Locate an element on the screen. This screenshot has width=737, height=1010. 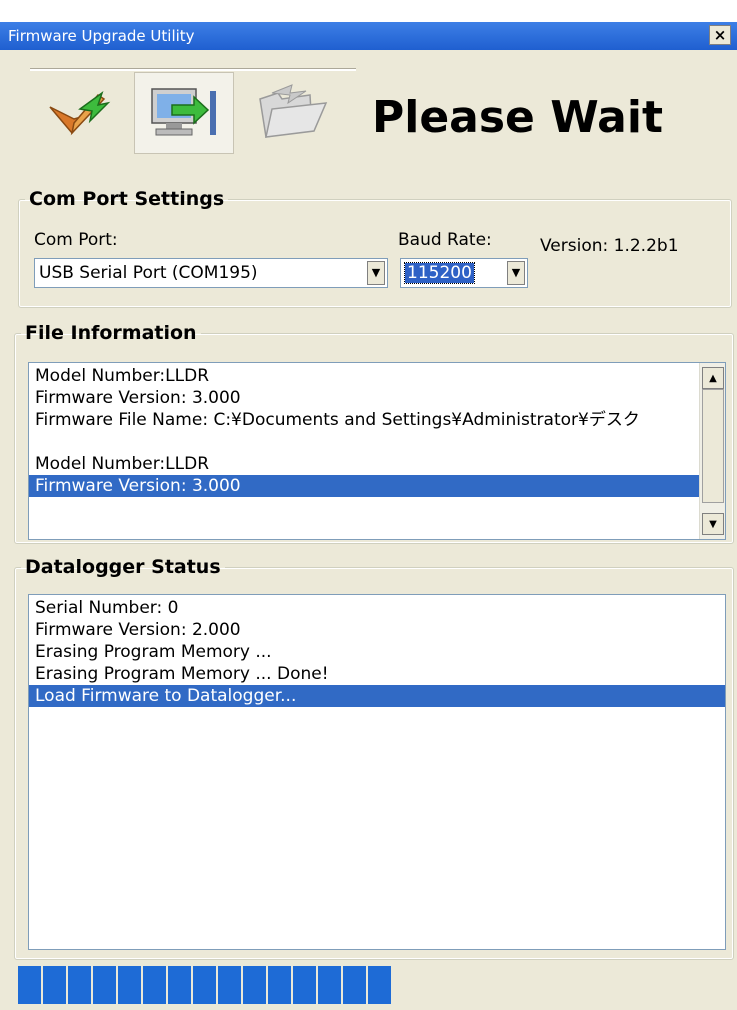
progress-bar is located at coordinates (370, 984).